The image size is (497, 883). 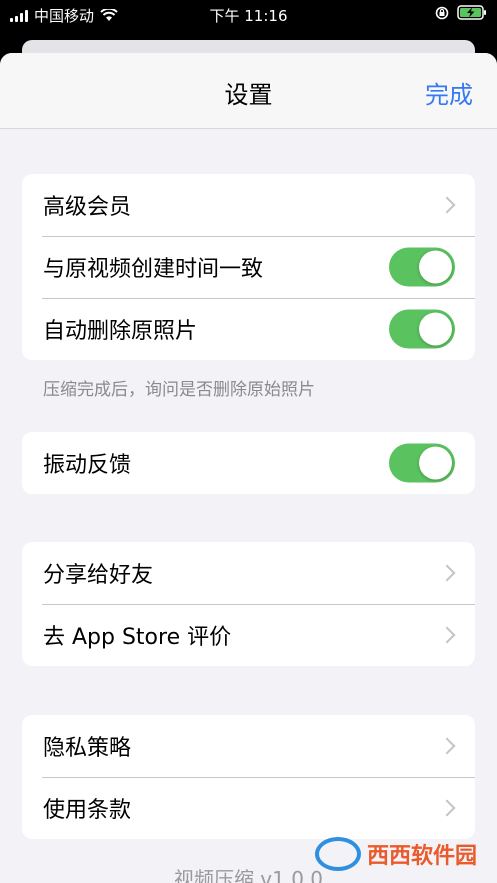 I want to click on haptic-toggle, so click(x=422, y=463).